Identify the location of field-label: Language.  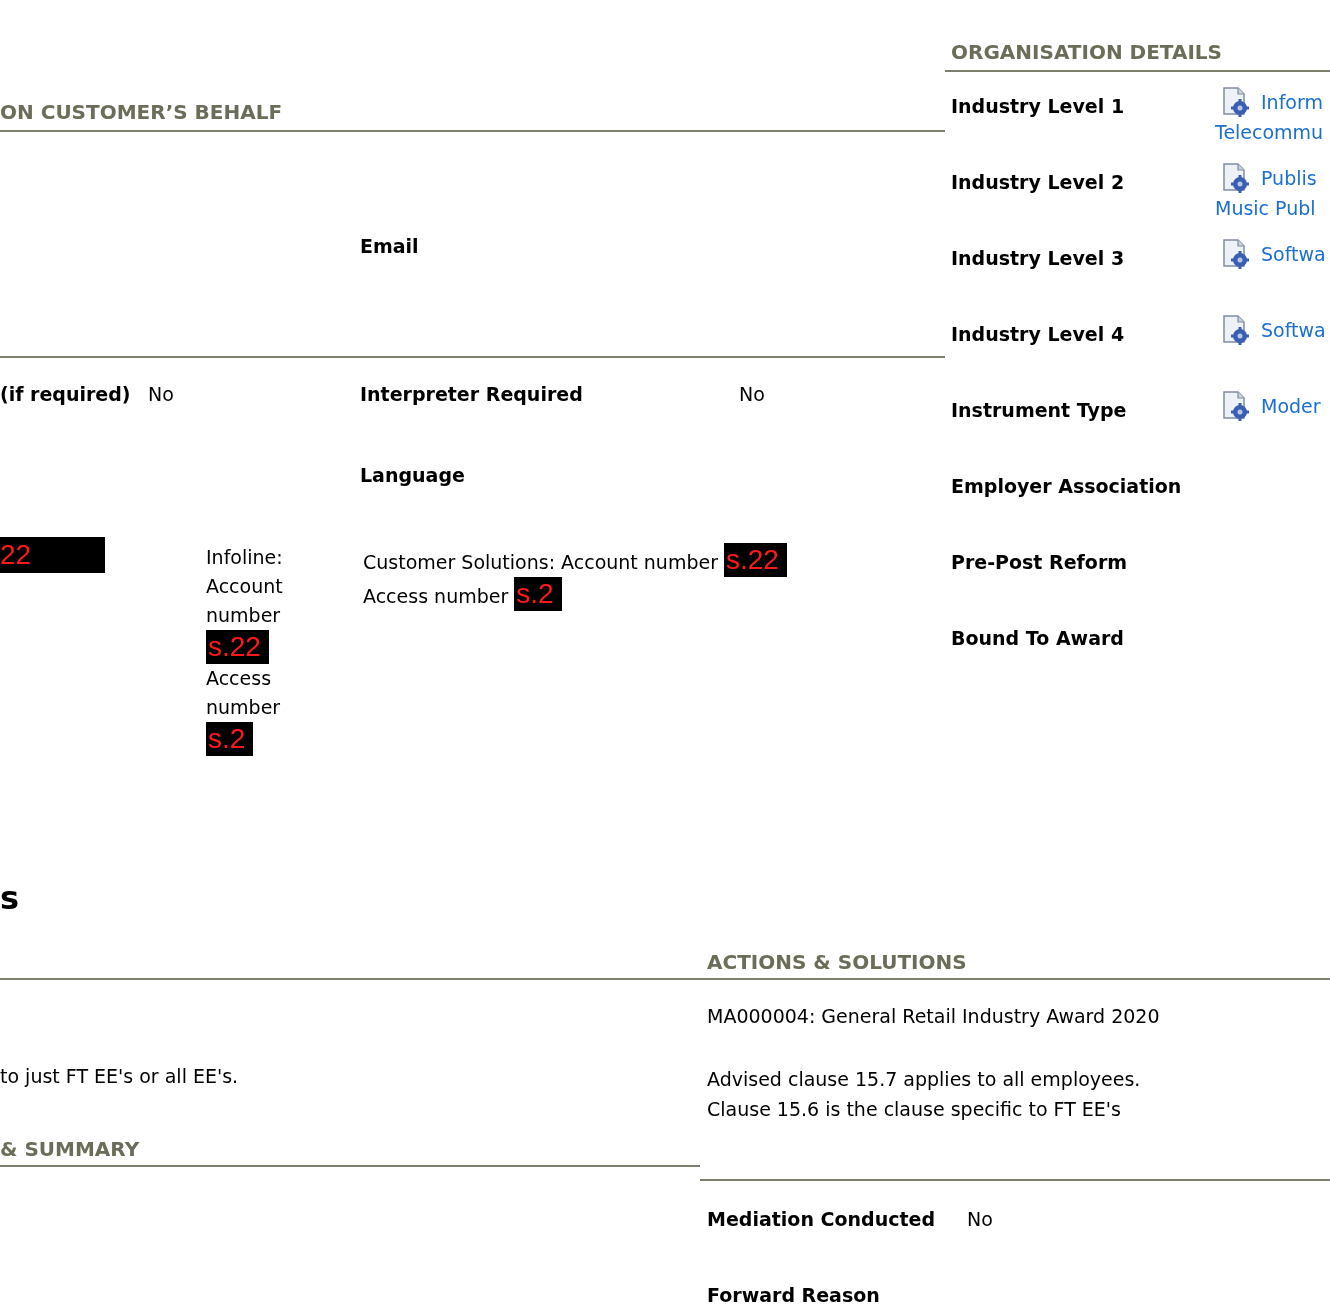
(412, 474).